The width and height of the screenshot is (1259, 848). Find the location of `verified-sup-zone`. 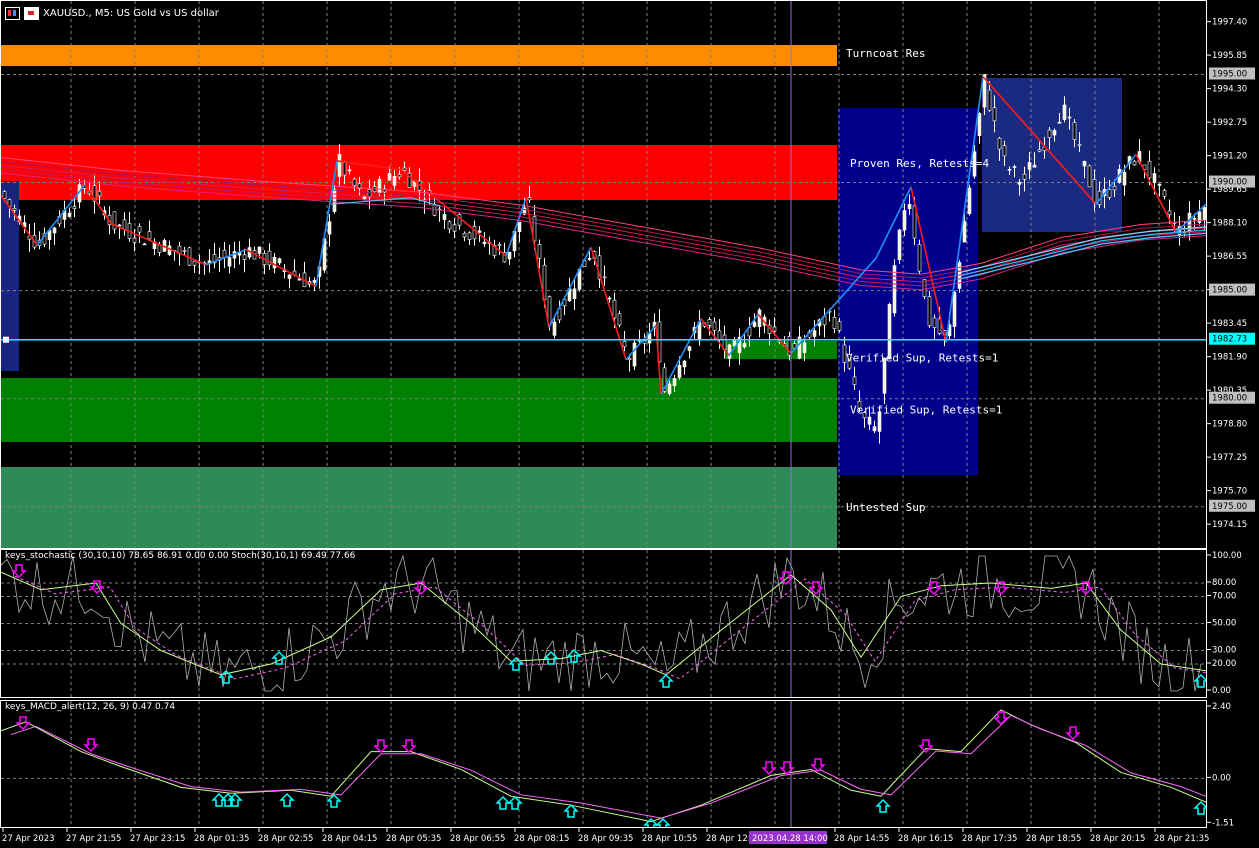

verified-sup-zone is located at coordinates (419, 410).